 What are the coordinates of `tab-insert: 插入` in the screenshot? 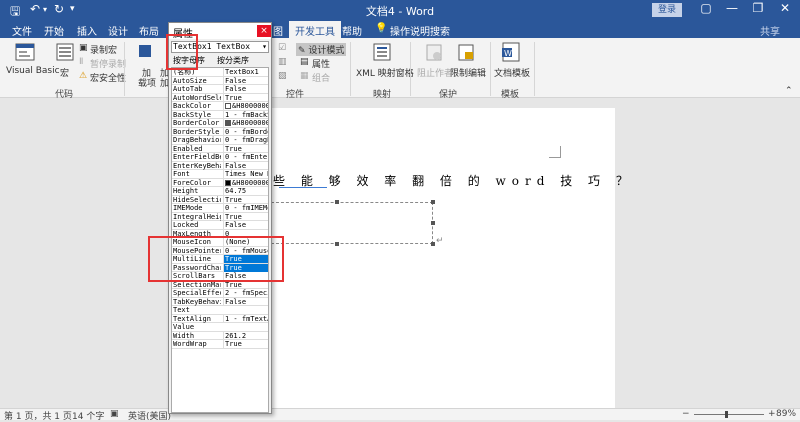 It's located at (87, 30).